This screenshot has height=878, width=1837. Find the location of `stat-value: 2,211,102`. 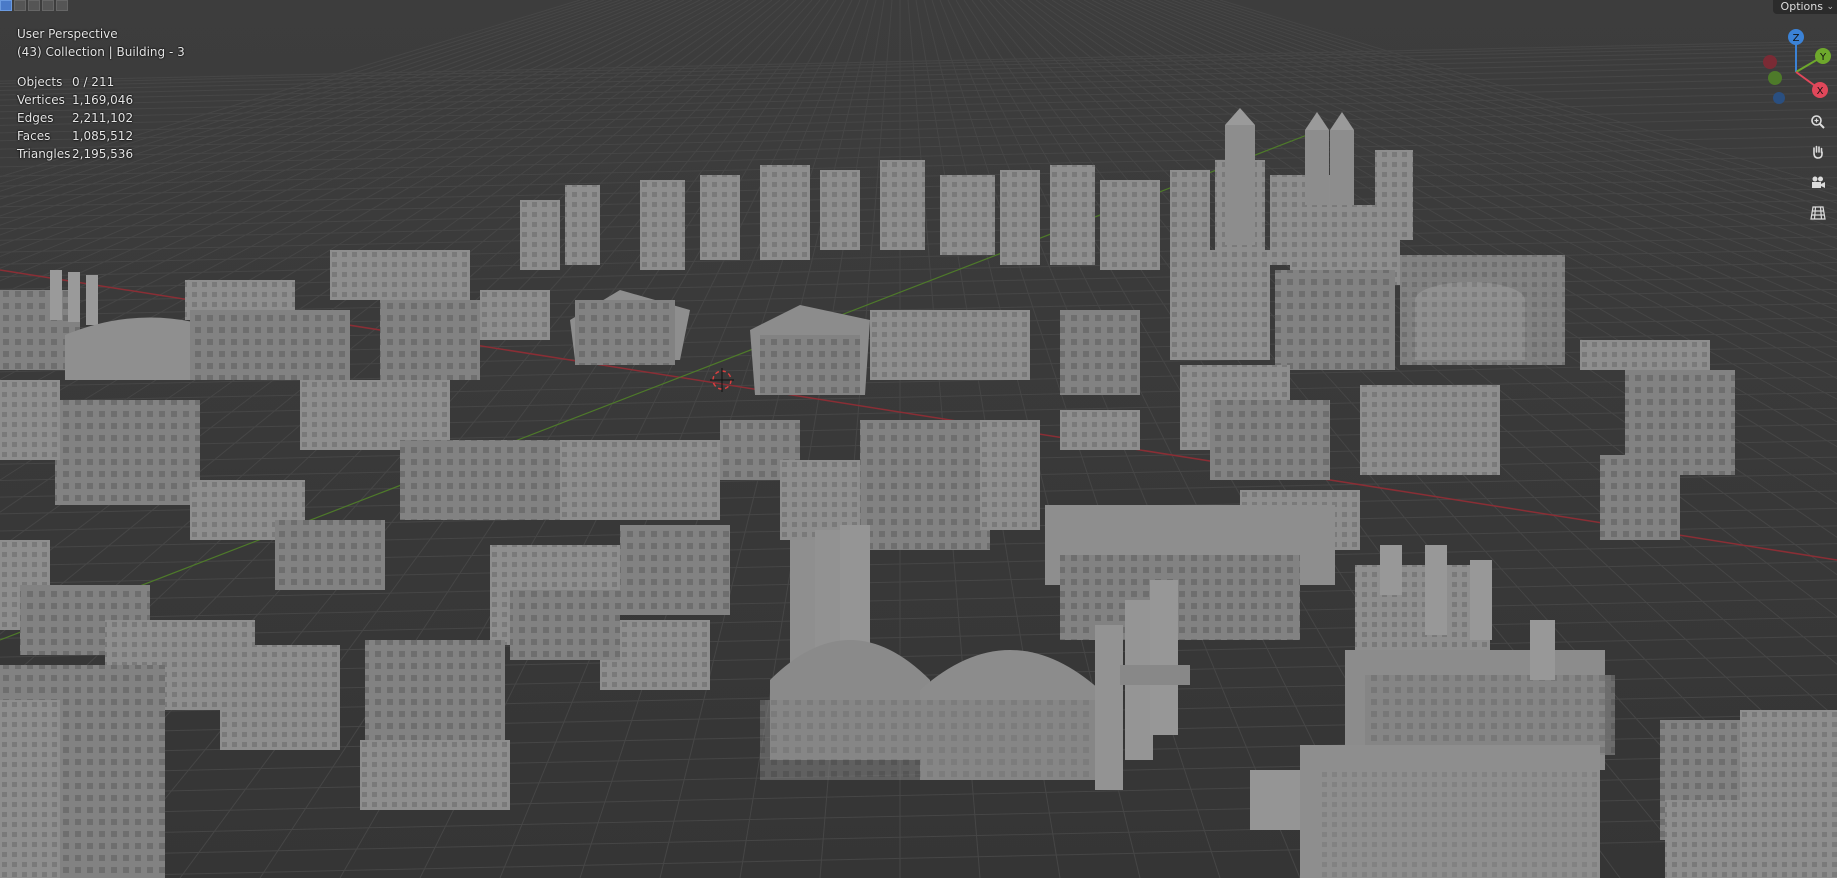

stat-value: 2,211,102 is located at coordinates (103, 118).